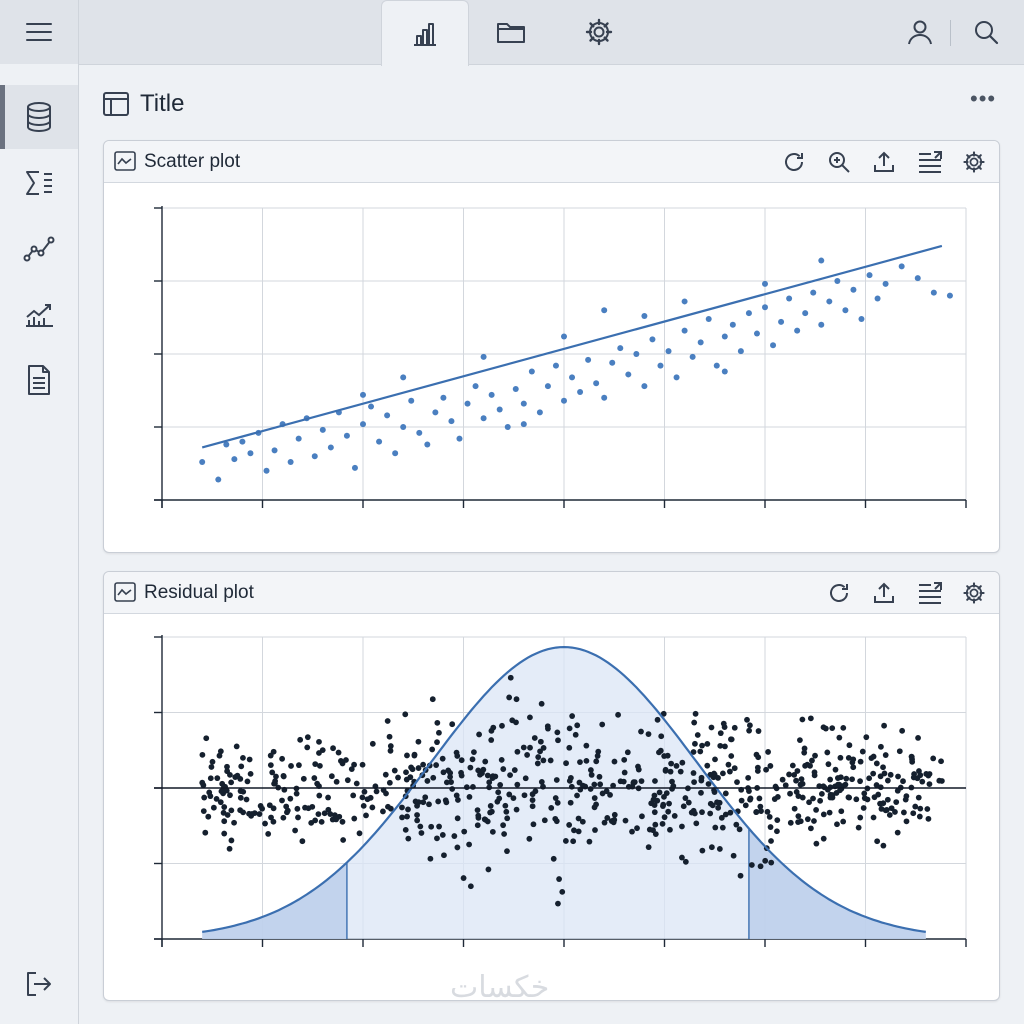  Describe the element at coordinates (39, 117) in the screenshot. I see `sidebar-item-database` at that location.